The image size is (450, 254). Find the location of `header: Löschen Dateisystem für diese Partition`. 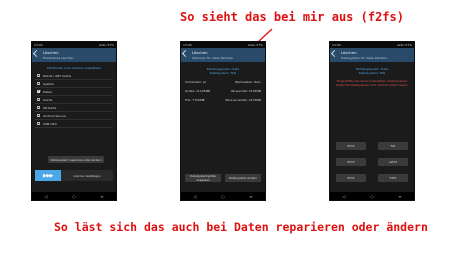

header: Löschen Dateisystem für diese Partition is located at coordinates (372, 55).